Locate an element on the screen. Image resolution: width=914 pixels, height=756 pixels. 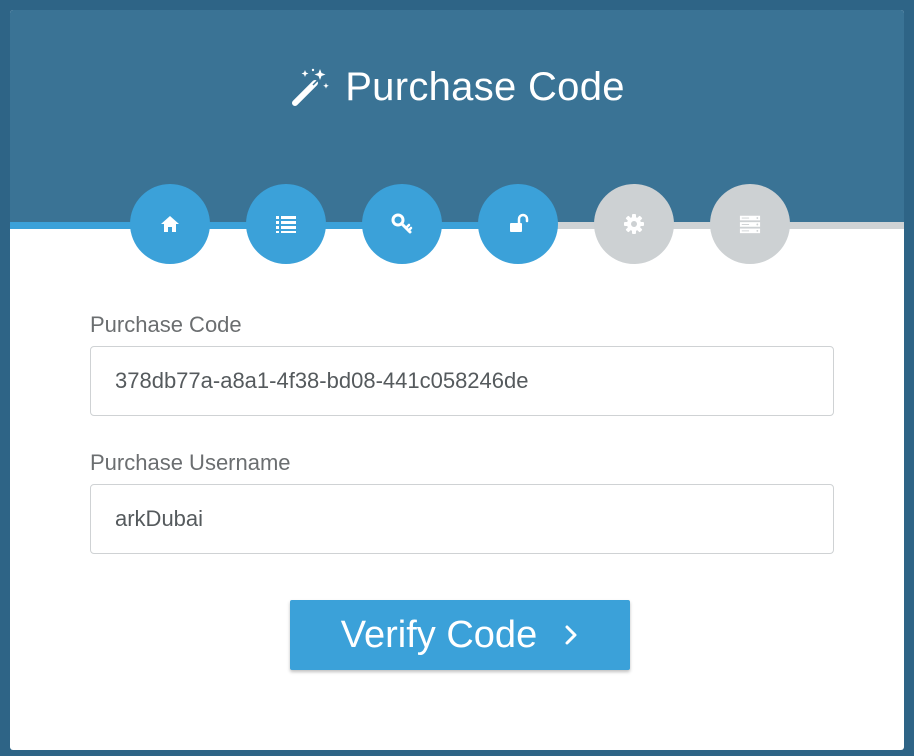
purchase-code-label: Purchase Code is located at coordinates (166, 324).